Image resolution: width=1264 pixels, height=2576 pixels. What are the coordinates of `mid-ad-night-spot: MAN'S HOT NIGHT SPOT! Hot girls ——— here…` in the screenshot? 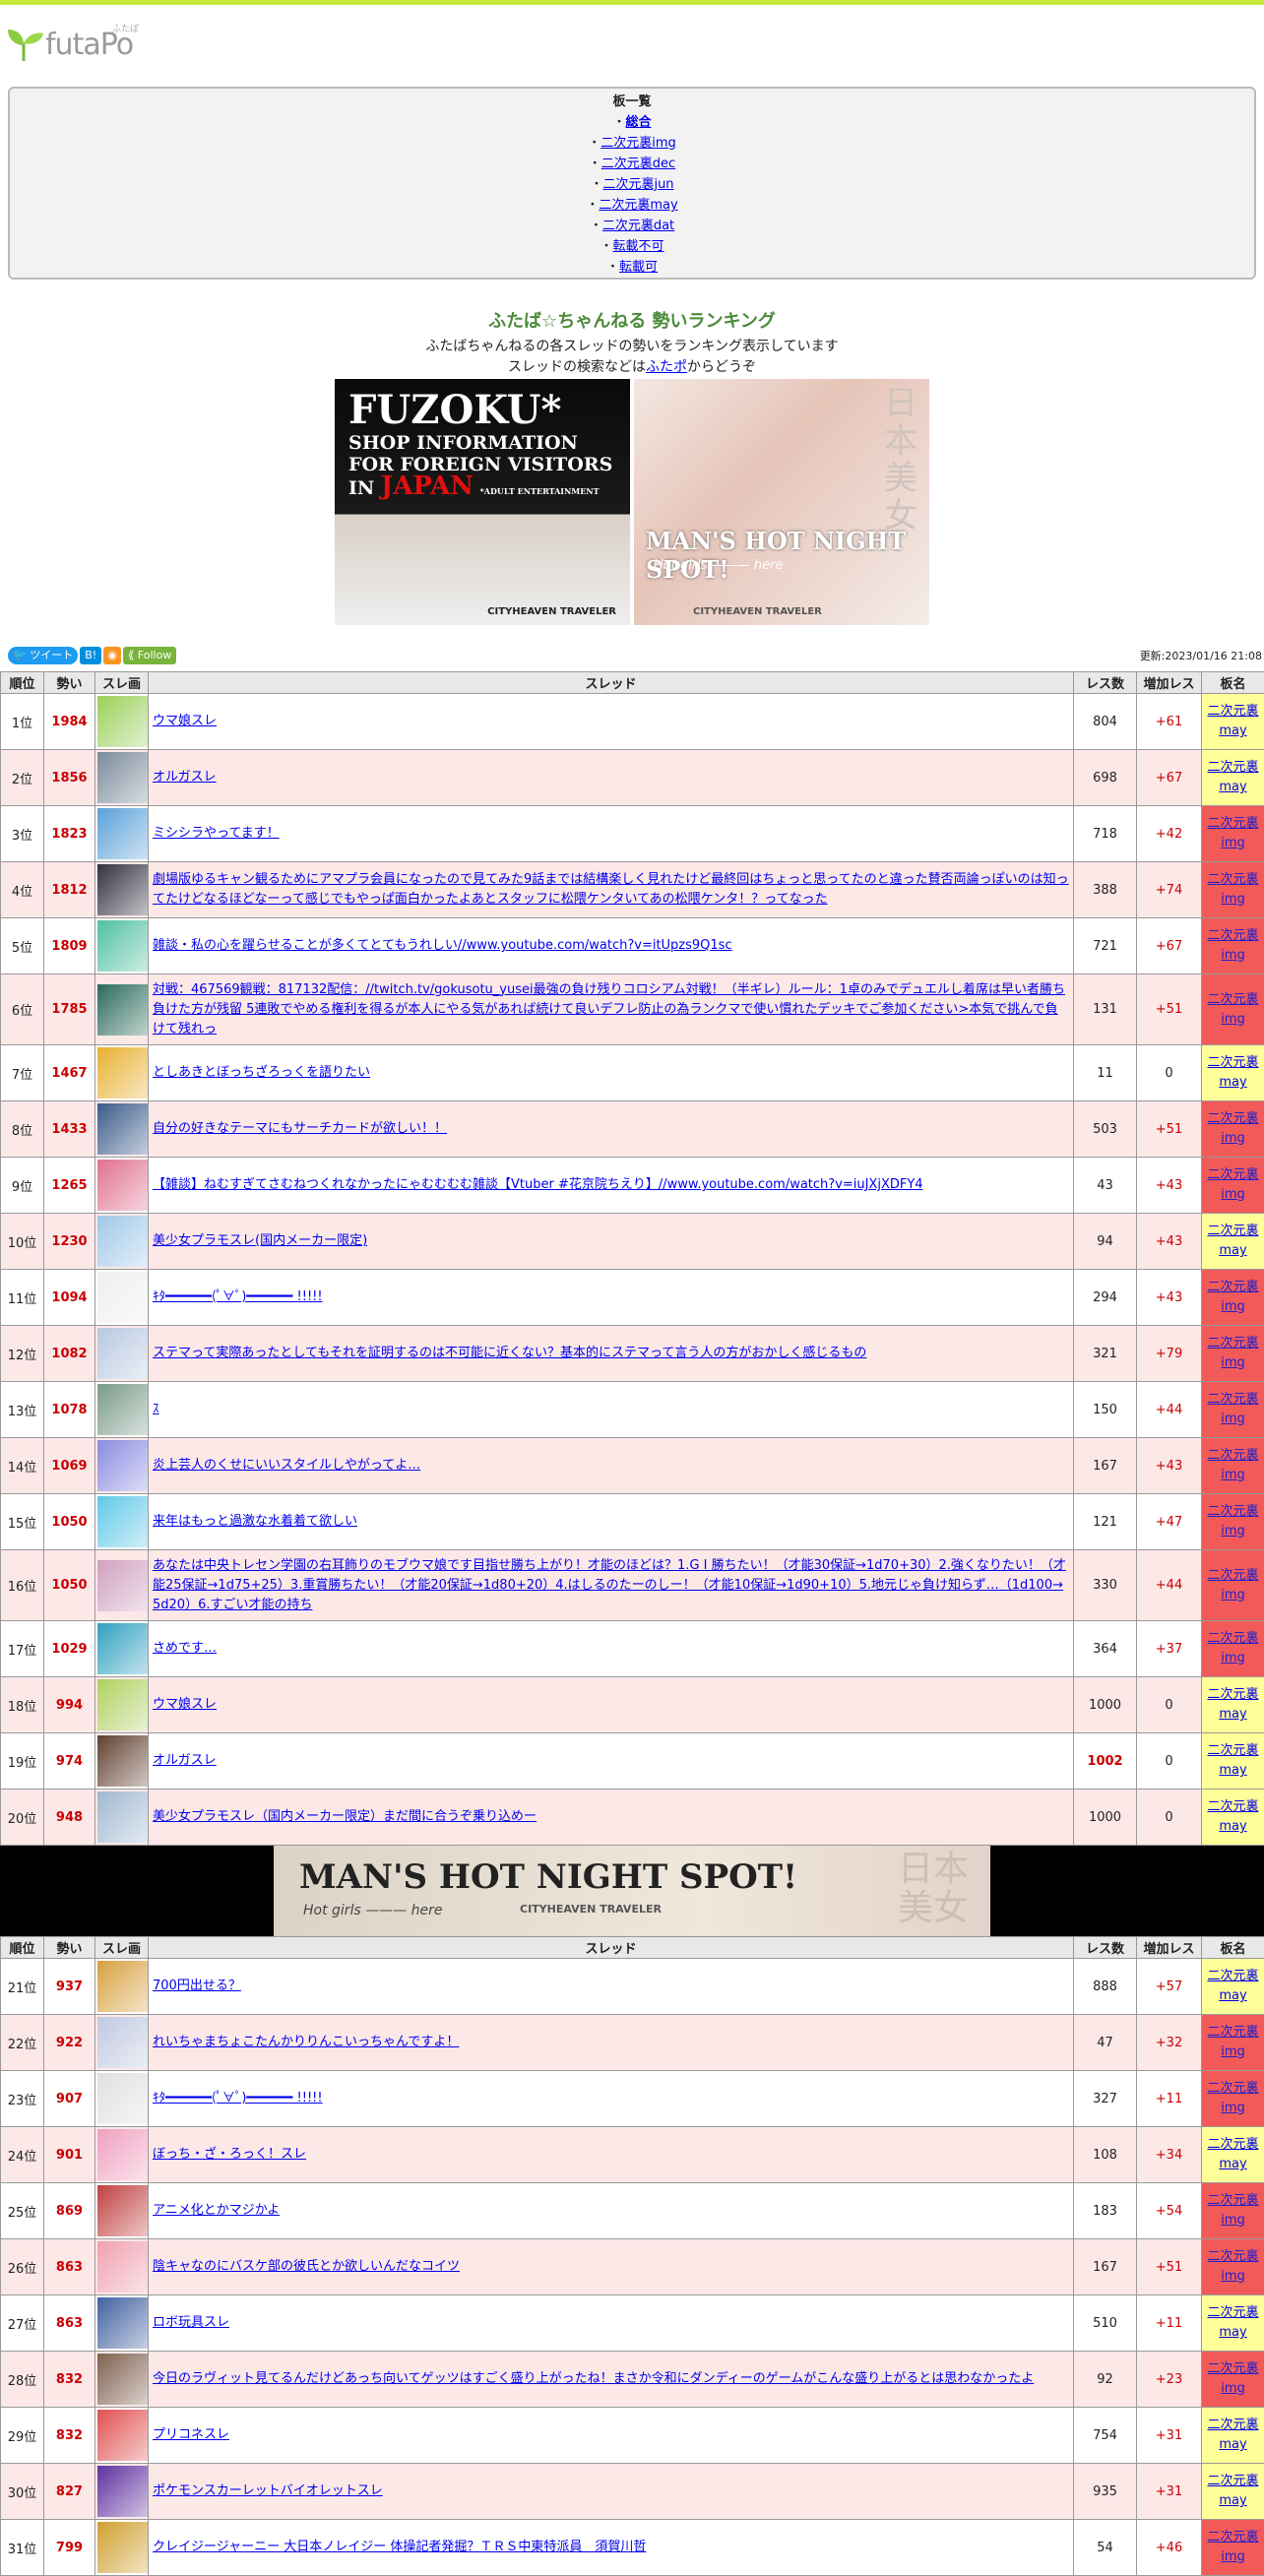 It's located at (632, 1891).